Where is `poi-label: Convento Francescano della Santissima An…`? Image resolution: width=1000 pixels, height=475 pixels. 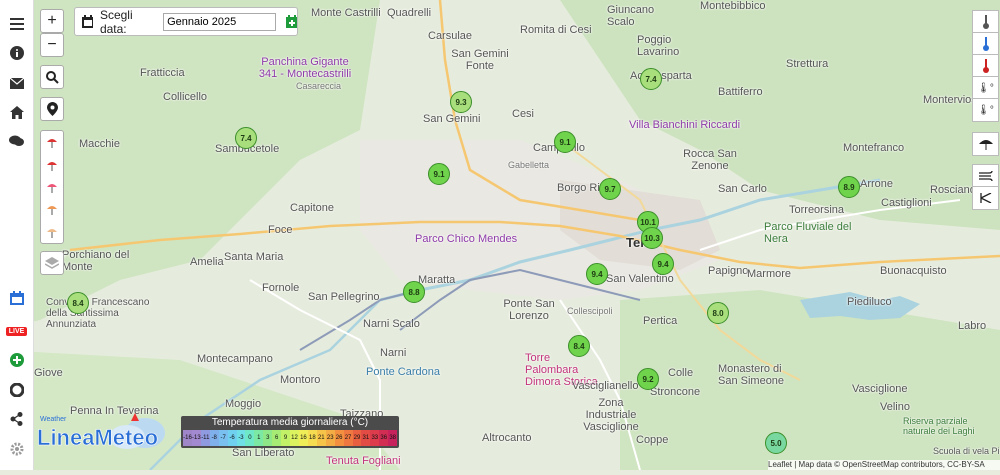
poi-label: Convento Francescano della Santissima An… is located at coordinates (98, 313).